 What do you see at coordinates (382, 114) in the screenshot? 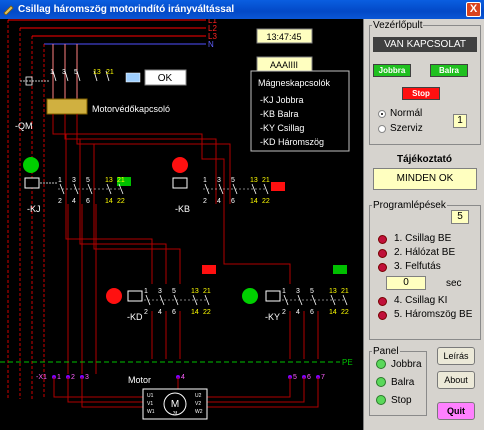
I see `mode-normal-radio` at bounding box center [382, 114].